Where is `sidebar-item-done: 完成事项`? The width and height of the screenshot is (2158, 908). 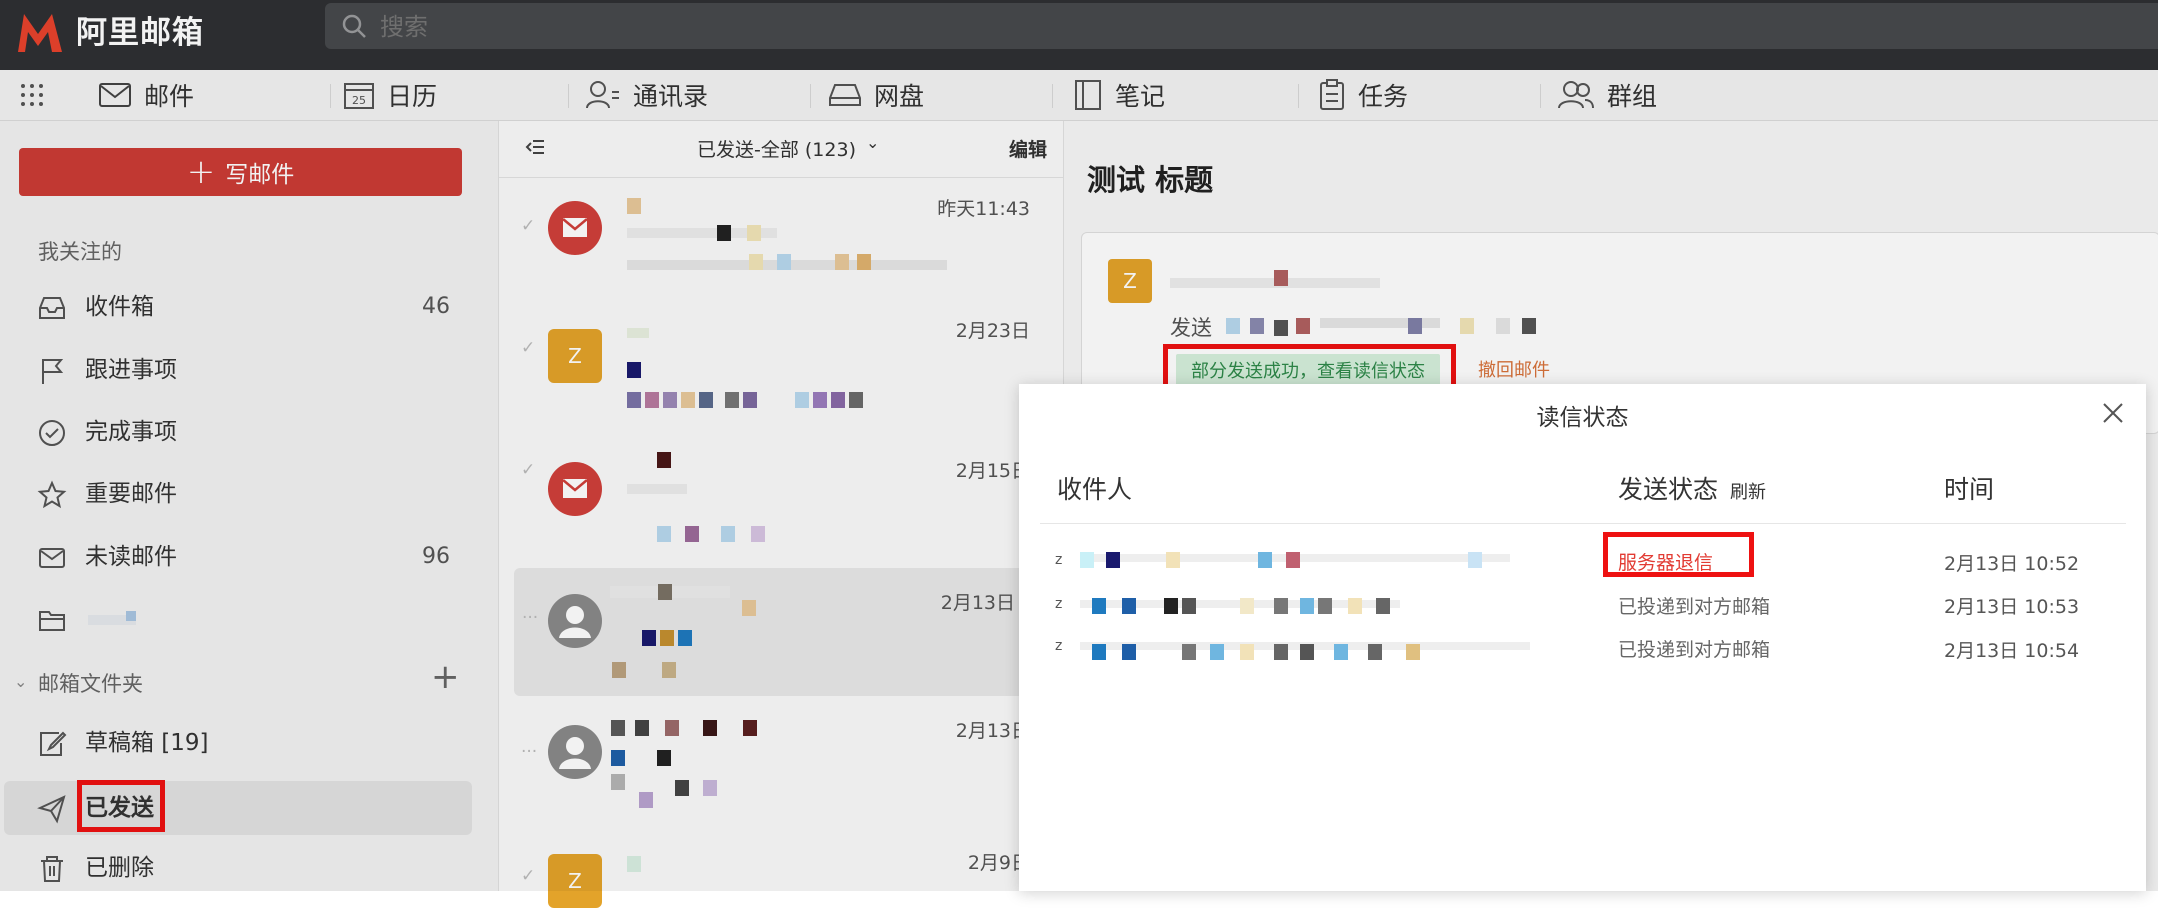 sidebar-item-done: 完成事项 is located at coordinates (235, 432).